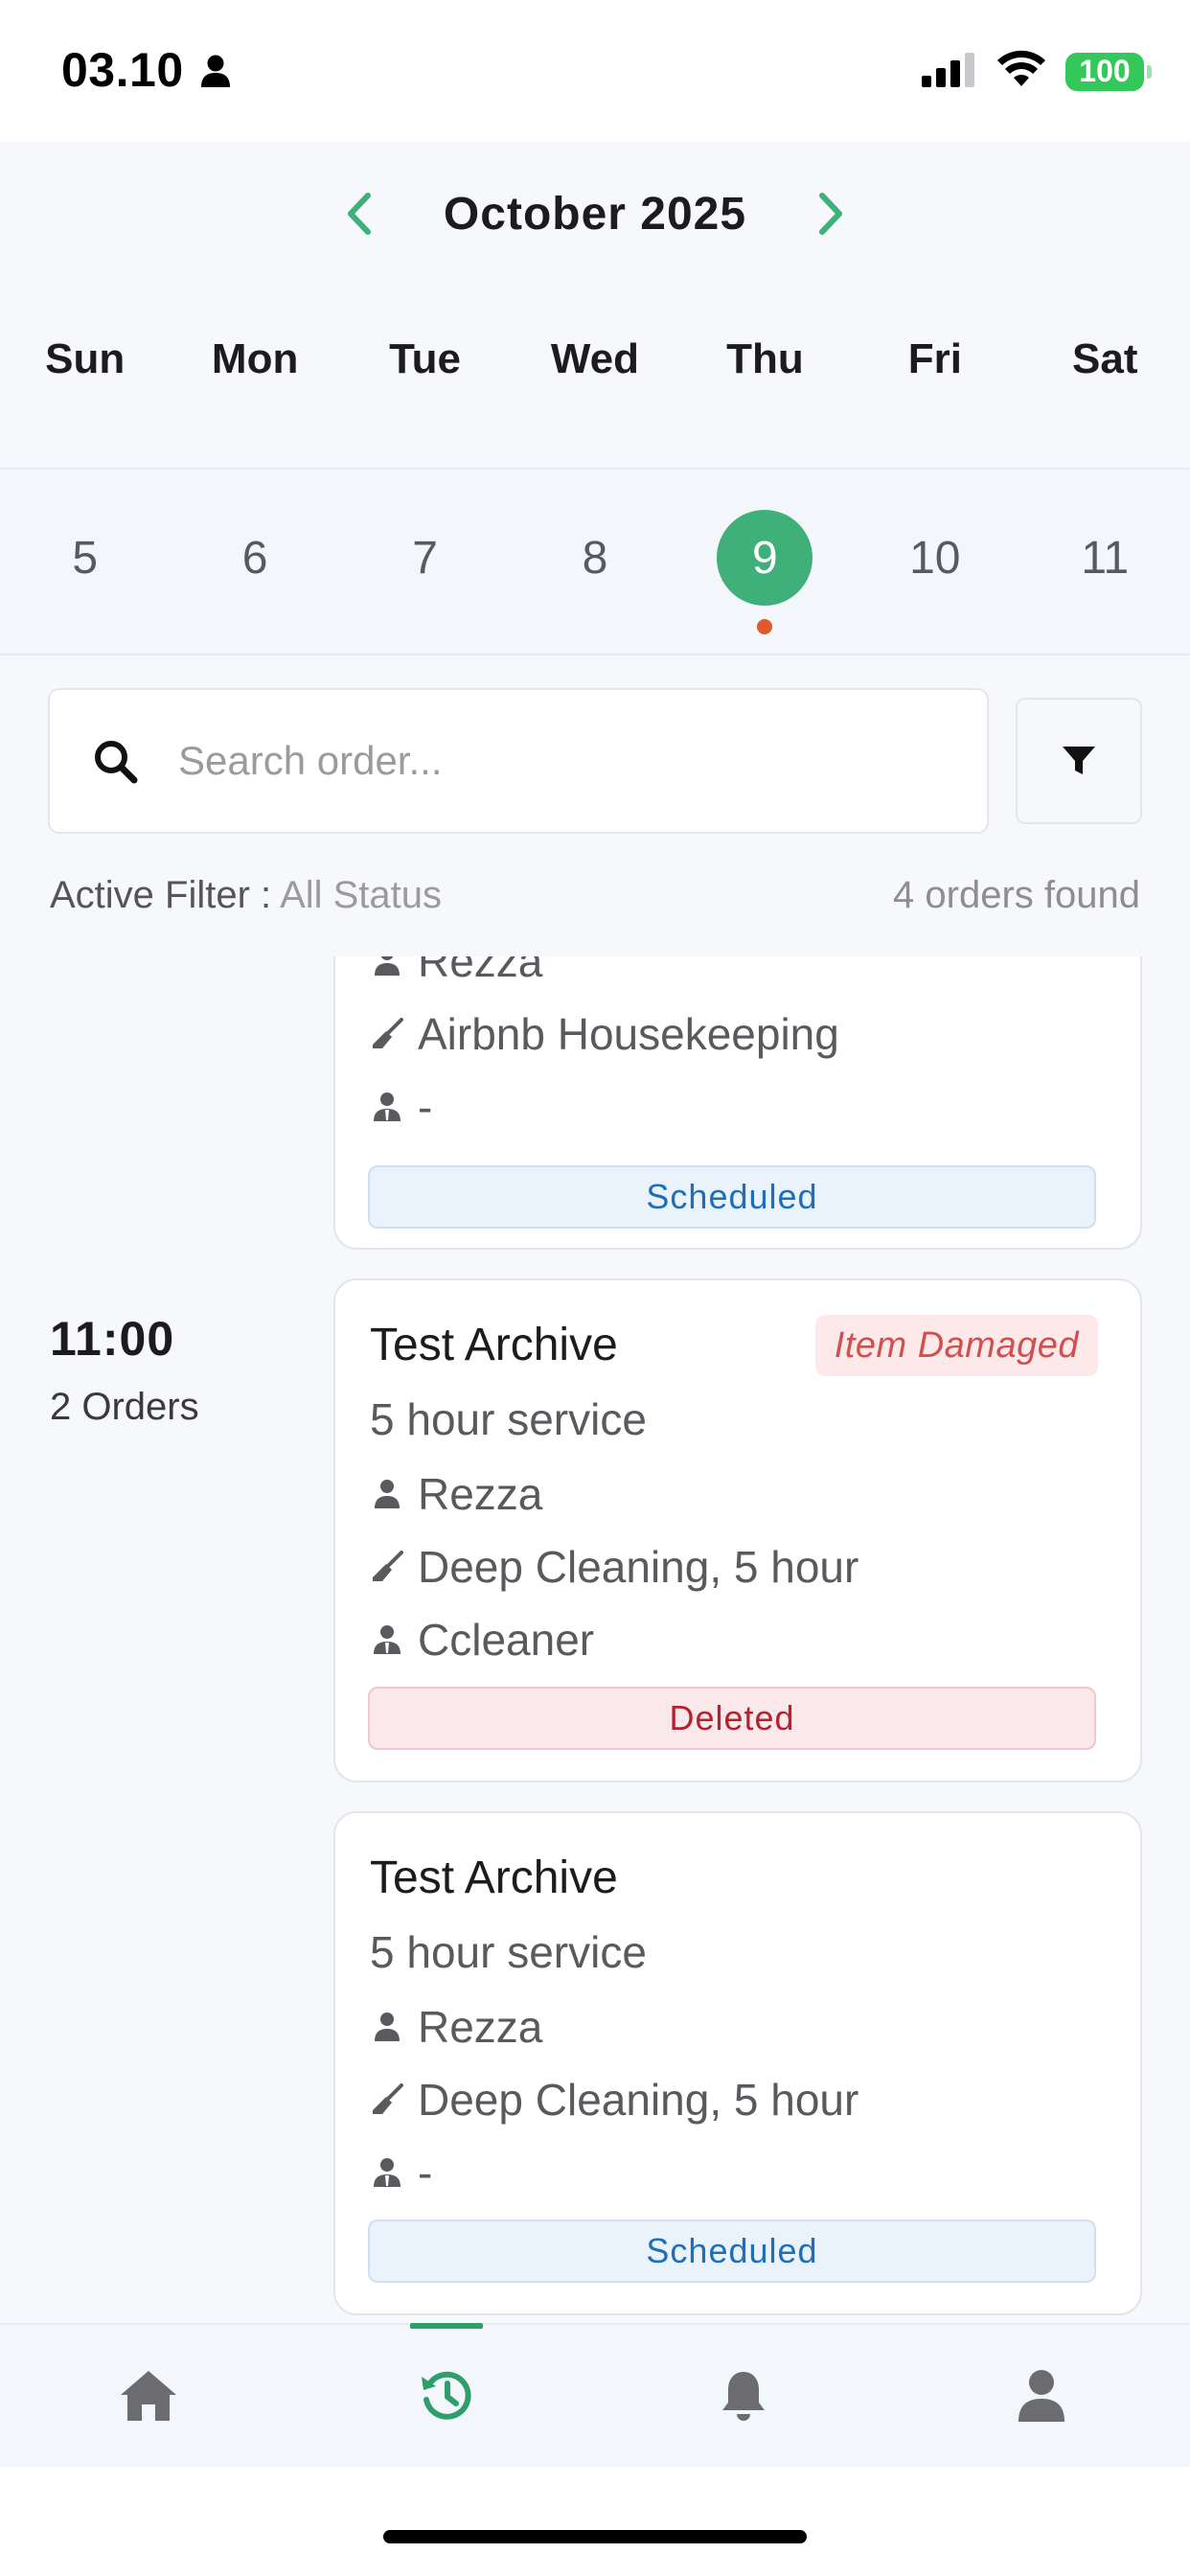  I want to click on nav-notifications, so click(744, 2396).